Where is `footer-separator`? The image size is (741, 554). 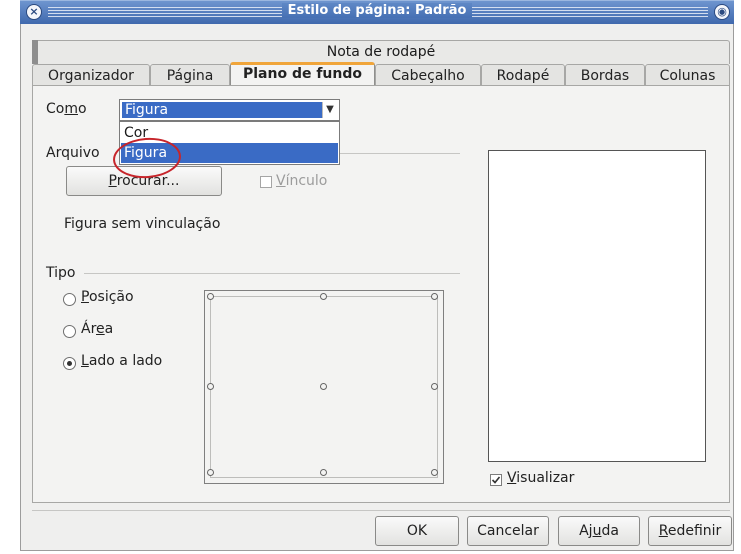
footer-separator is located at coordinates (381, 510).